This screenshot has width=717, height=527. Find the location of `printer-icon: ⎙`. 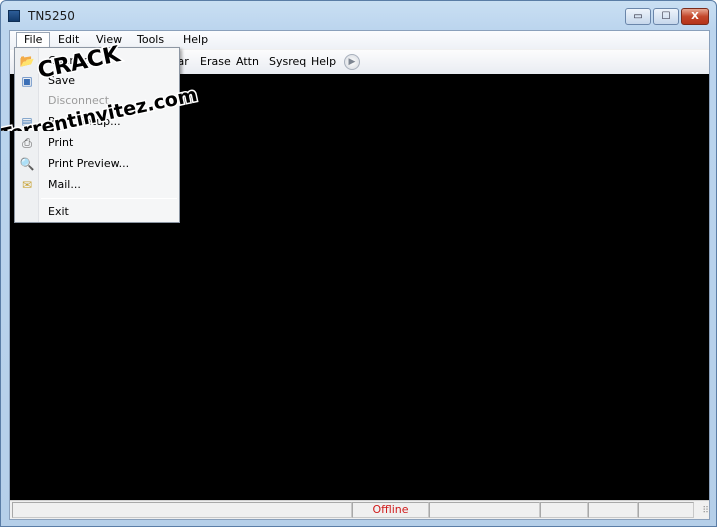

printer-icon: ⎙ is located at coordinates (27, 143).